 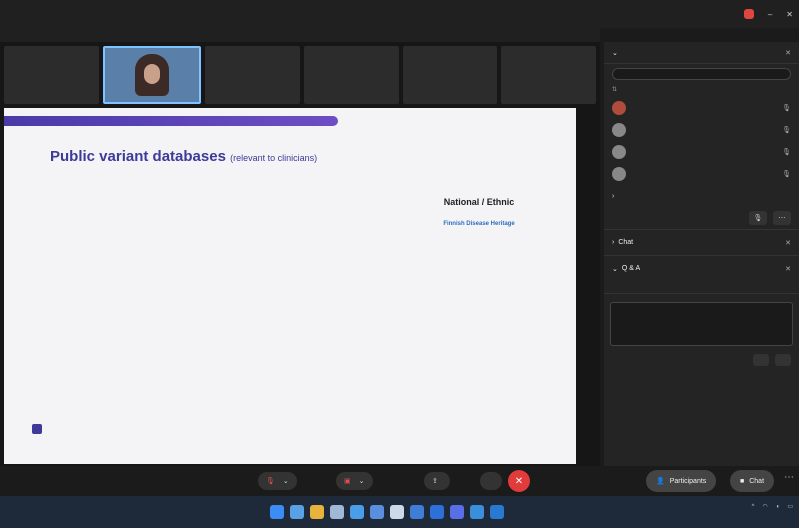 I want to click on share-button: ⇪, so click(x=437, y=481).